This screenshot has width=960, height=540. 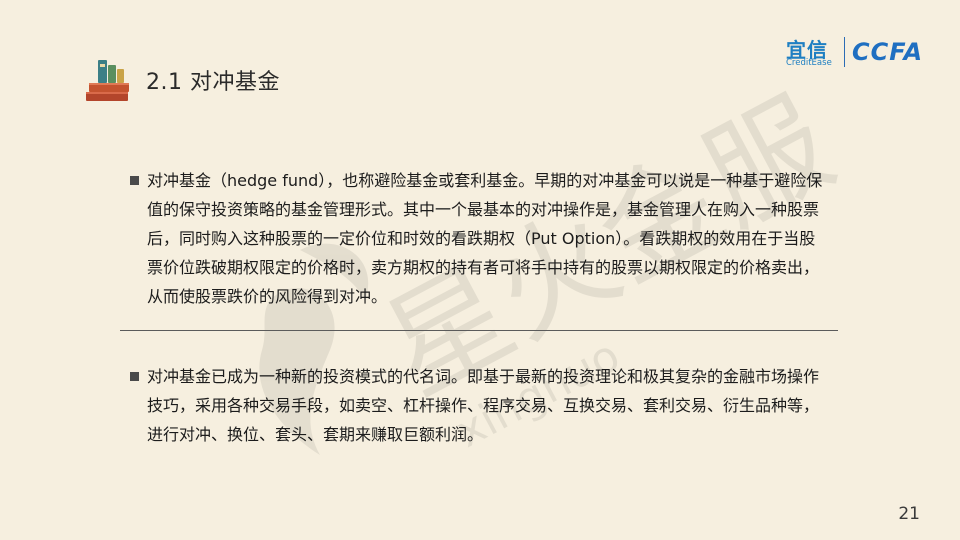 I want to click on page-title: 2.1 对冲基金, so click(x=213, y=82).